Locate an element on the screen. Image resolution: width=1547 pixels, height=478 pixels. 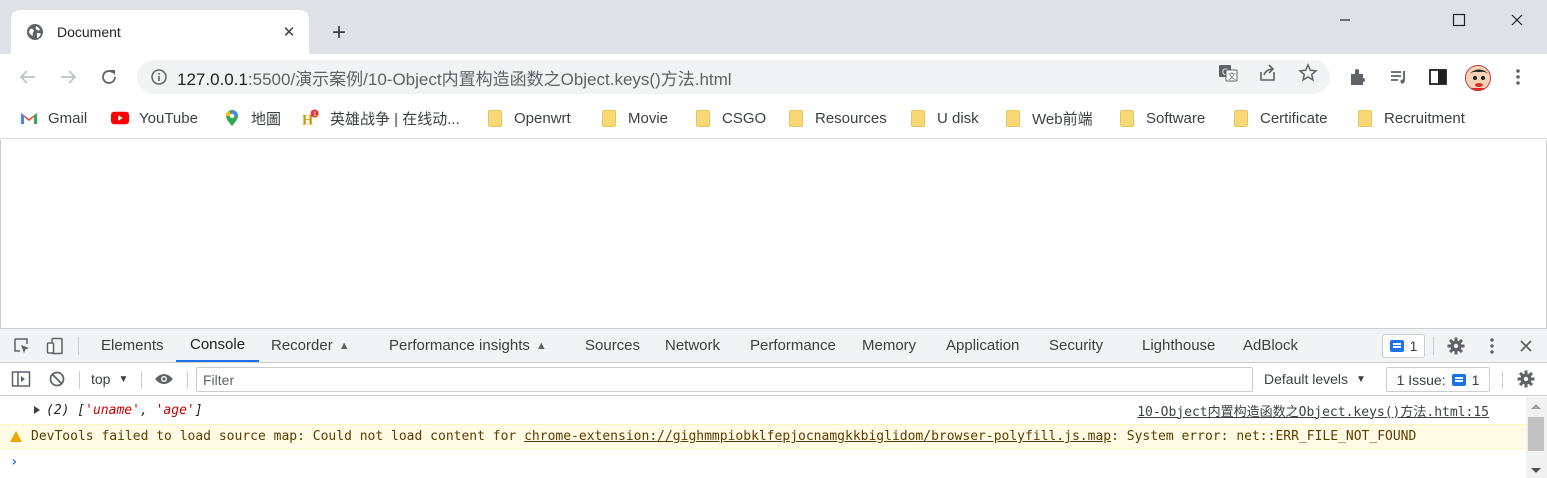
tab-label: Sources is located at coordinates (613, 345).